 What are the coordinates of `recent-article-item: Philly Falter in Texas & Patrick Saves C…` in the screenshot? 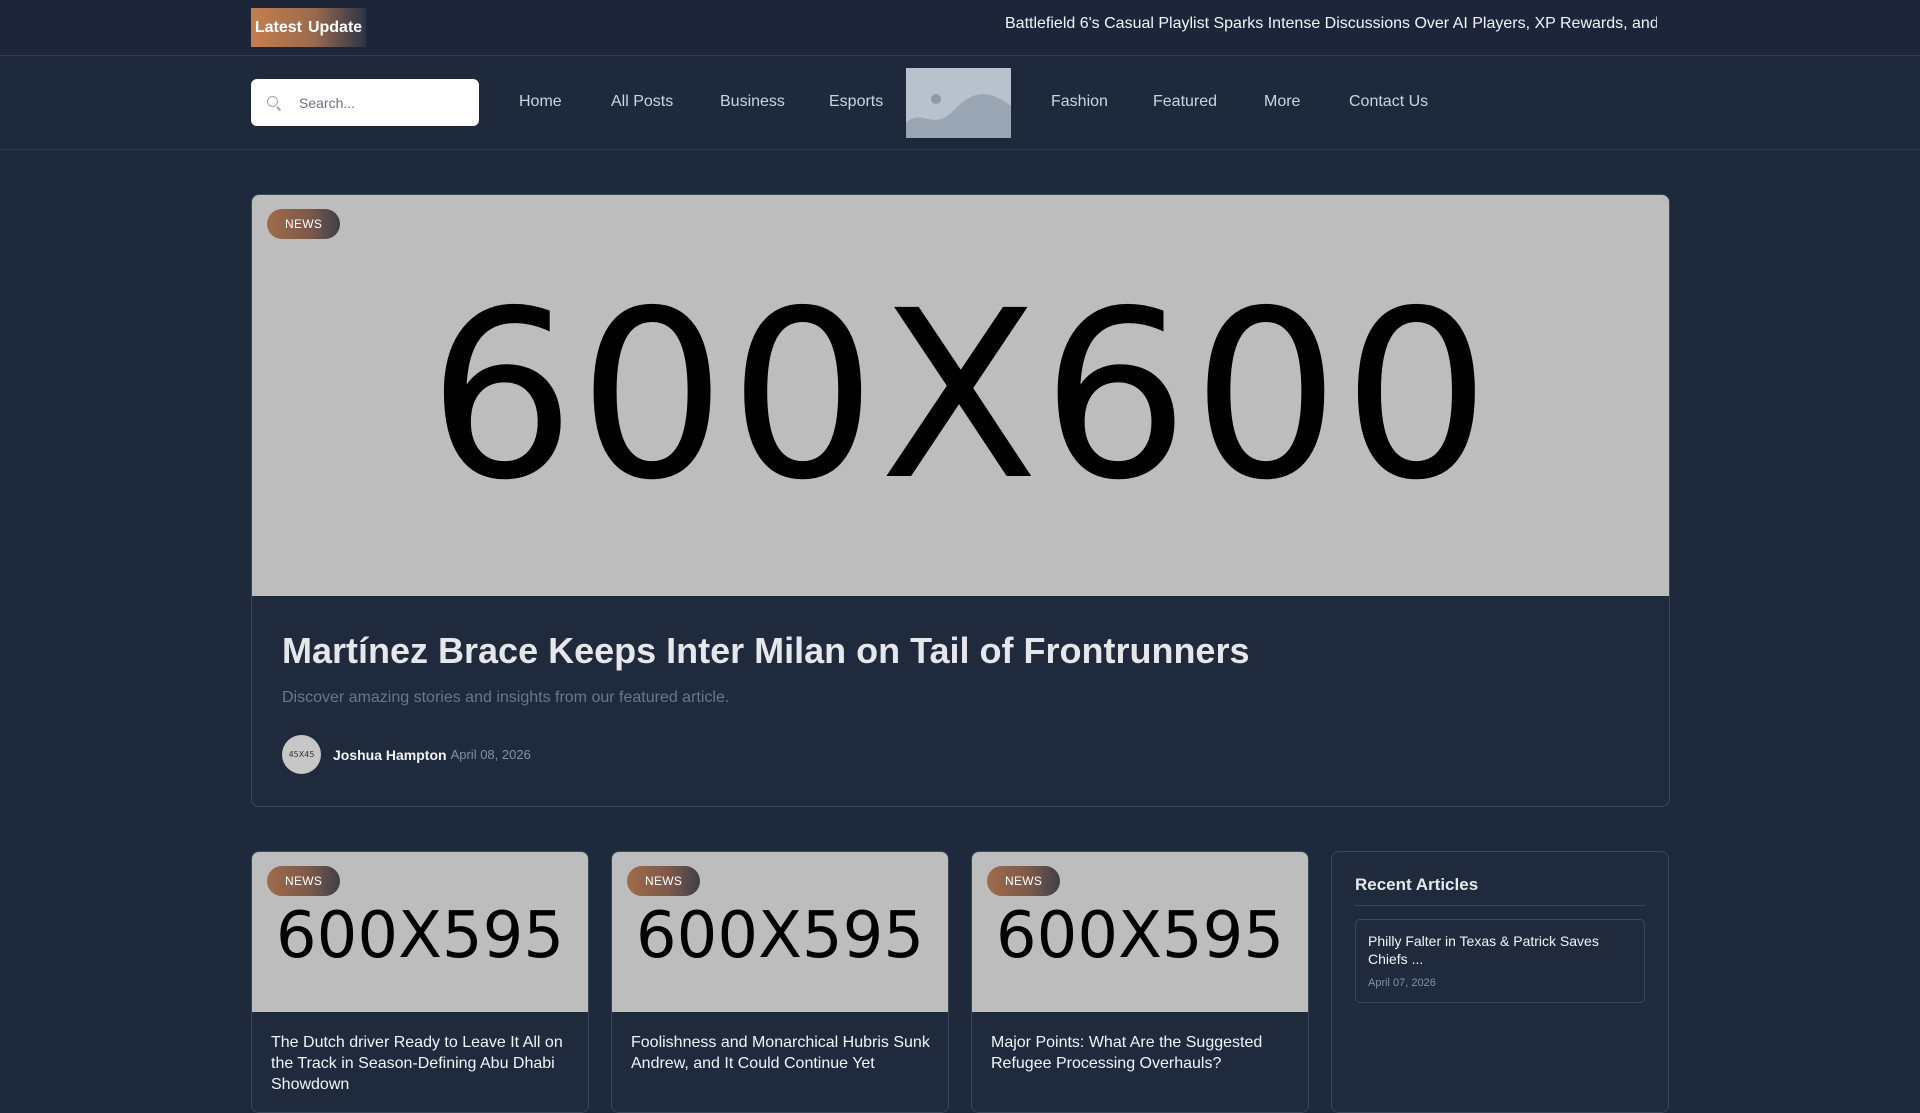 It's located at (1500, 961).